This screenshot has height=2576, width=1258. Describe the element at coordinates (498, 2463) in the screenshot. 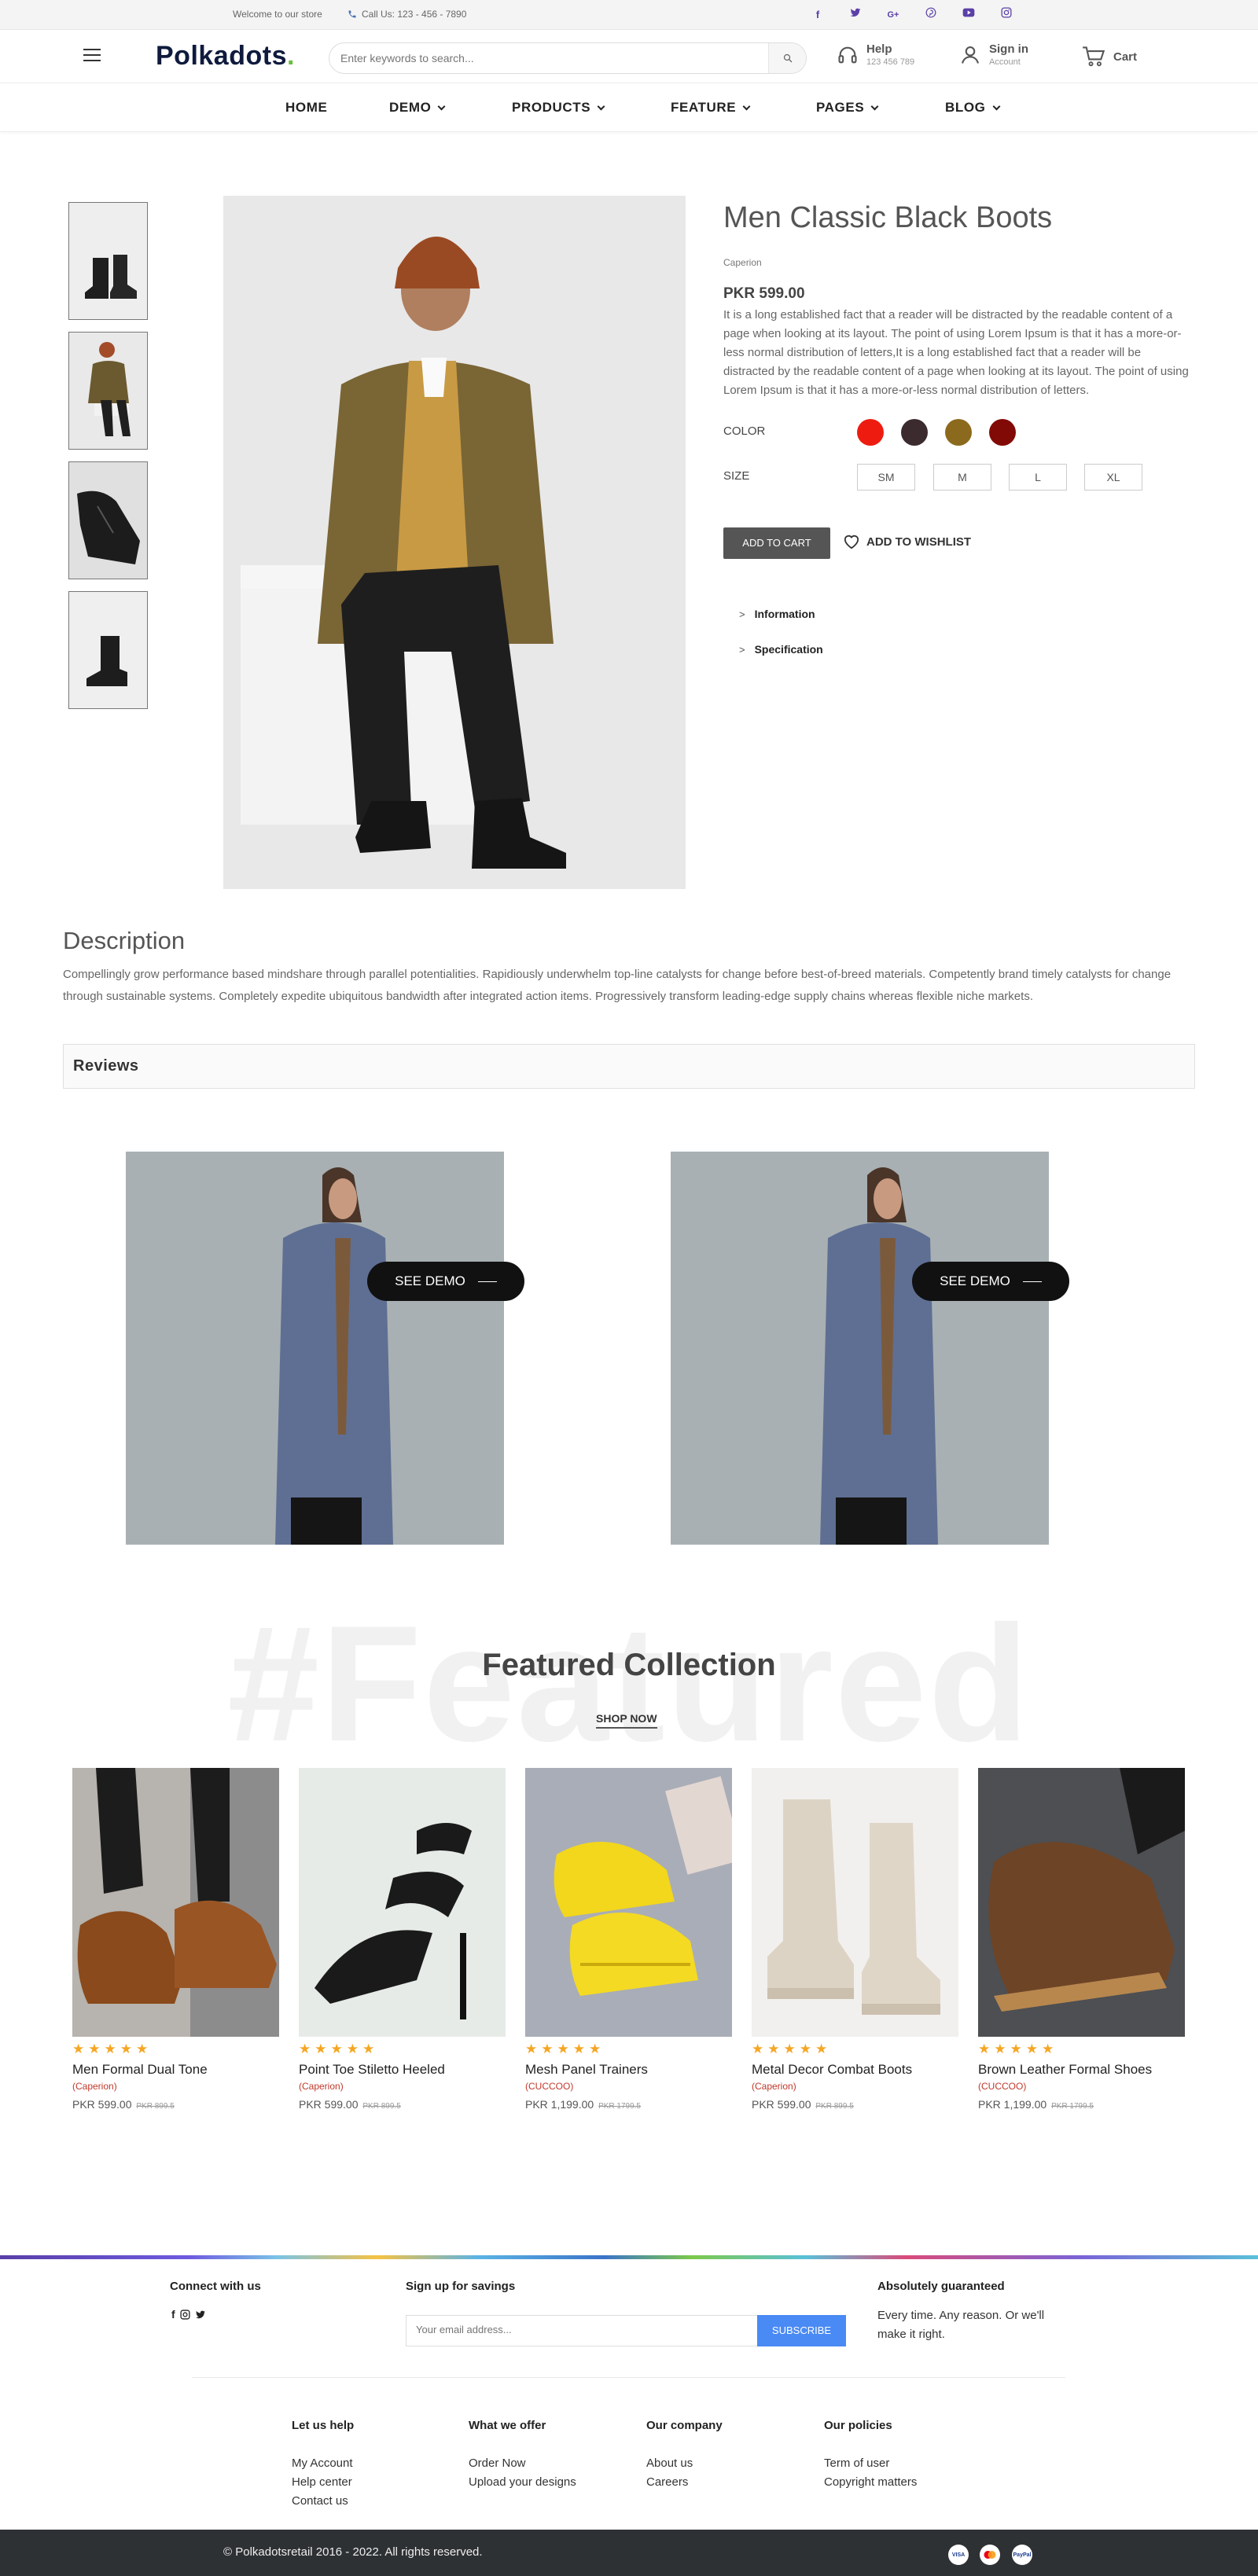

I see `footer-link-order-now: Order Now` at that location.